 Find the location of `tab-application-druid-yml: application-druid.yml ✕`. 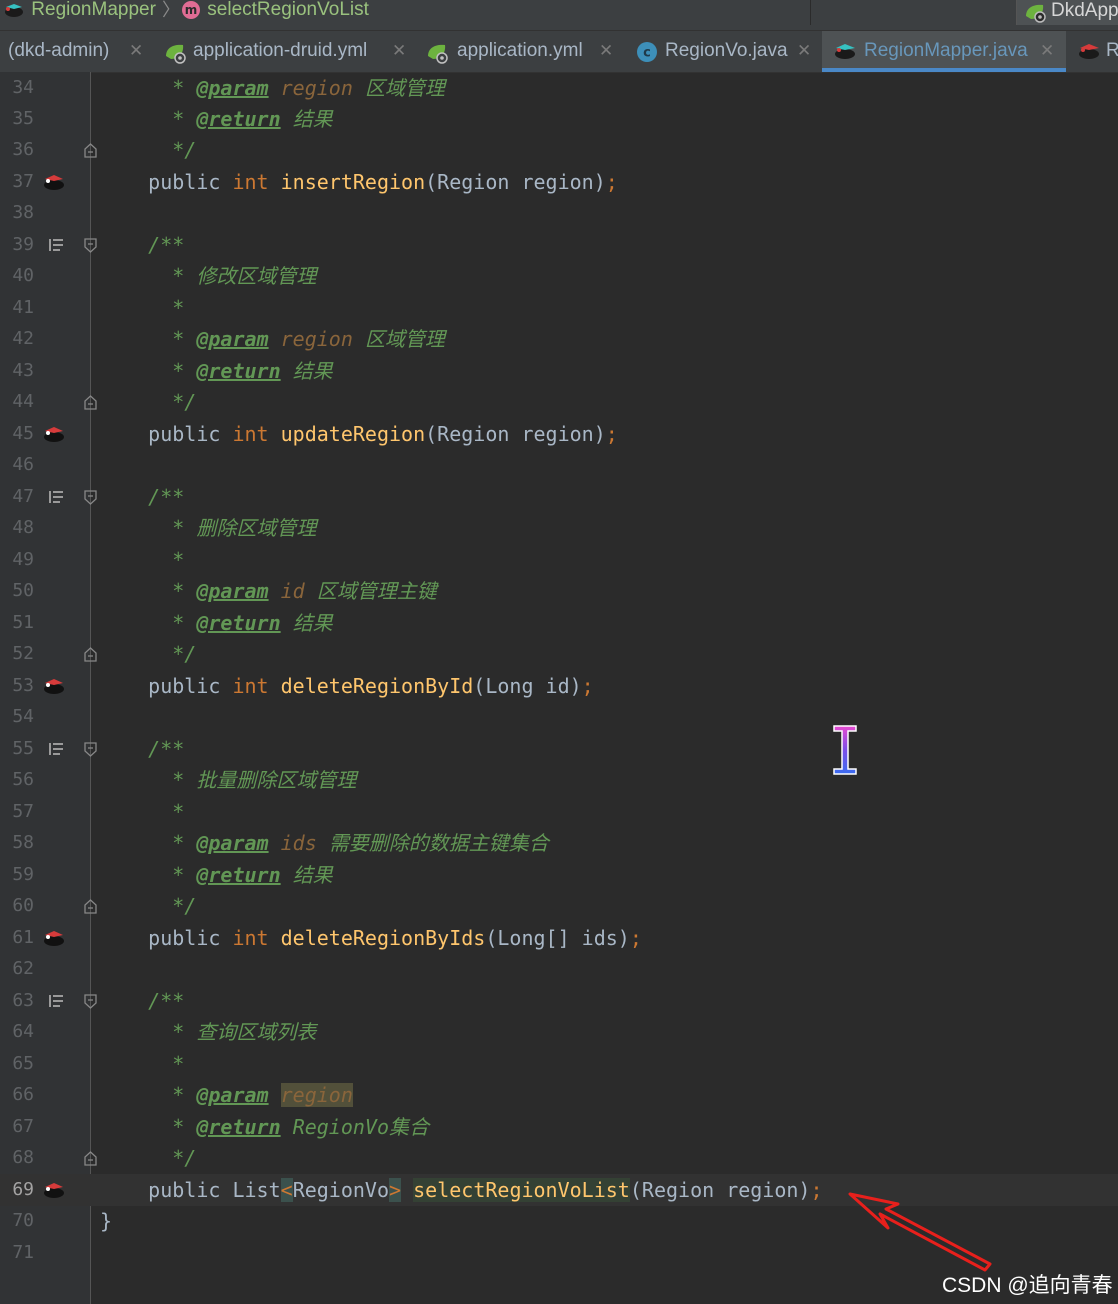

tab-application-druid-yml: application-druid.yml ✕ is located at coordinates (287, 51).